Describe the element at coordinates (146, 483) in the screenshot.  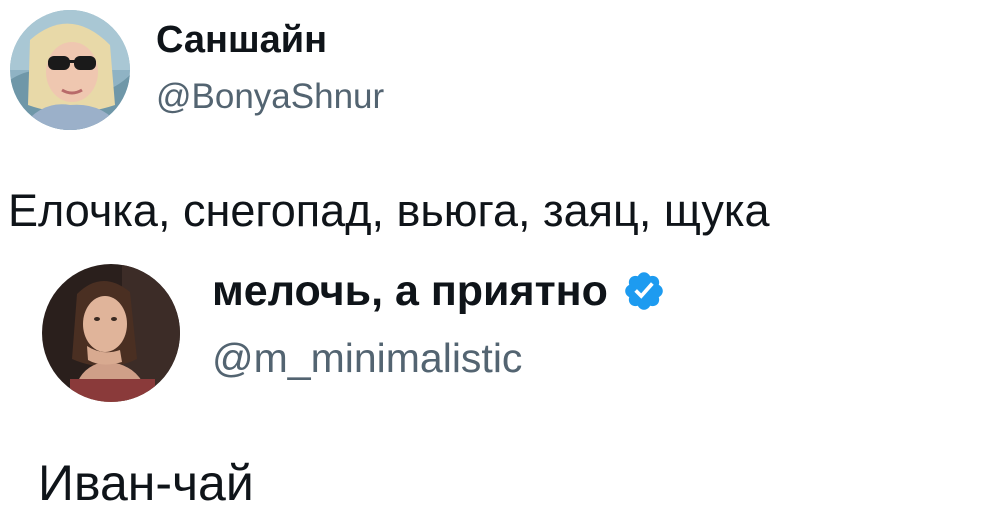
I see `quoted-tweet-text: Иван-чай` at that location.